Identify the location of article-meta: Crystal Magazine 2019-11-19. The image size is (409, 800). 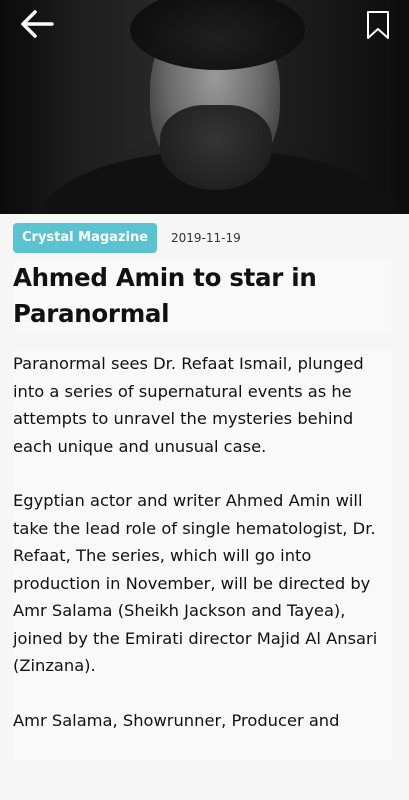
(127, 238).